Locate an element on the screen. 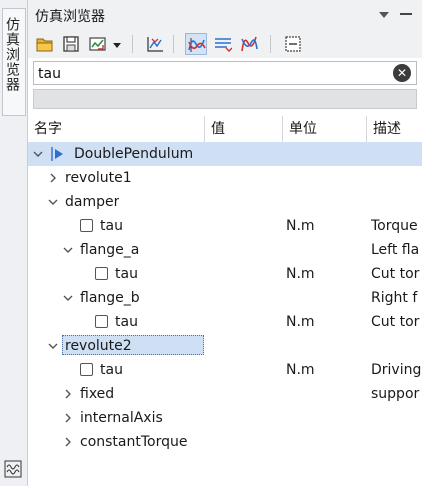 The height and width of the screenshot is (486, 422). tree-node-row: flange_a Left fla is located at coordinates (225, 250).